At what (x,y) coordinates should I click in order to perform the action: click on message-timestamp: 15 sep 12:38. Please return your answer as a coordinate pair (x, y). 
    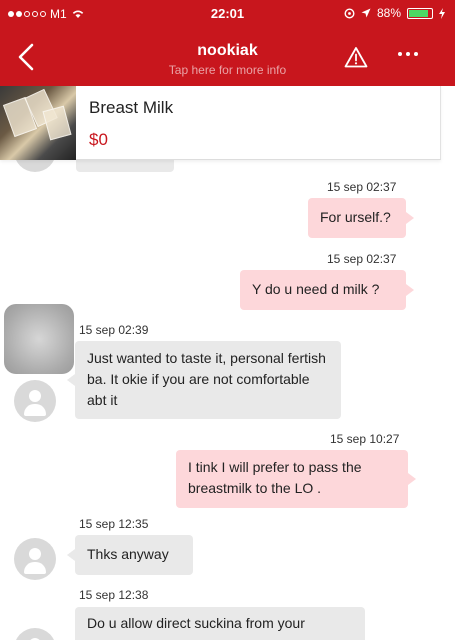
    Looking at the image, I should click on (114, 595).